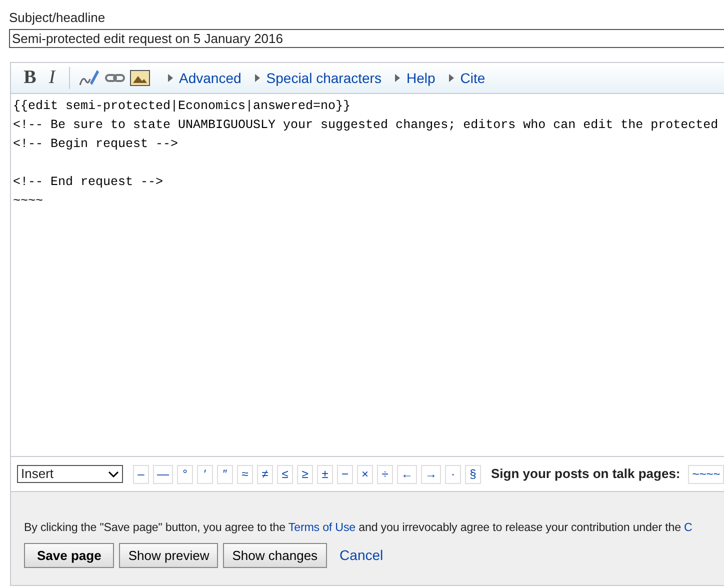 The image size is (724, 588). Describe the element at coordinates (115, 78) in the screenshot. I see `link-icon` at that location.